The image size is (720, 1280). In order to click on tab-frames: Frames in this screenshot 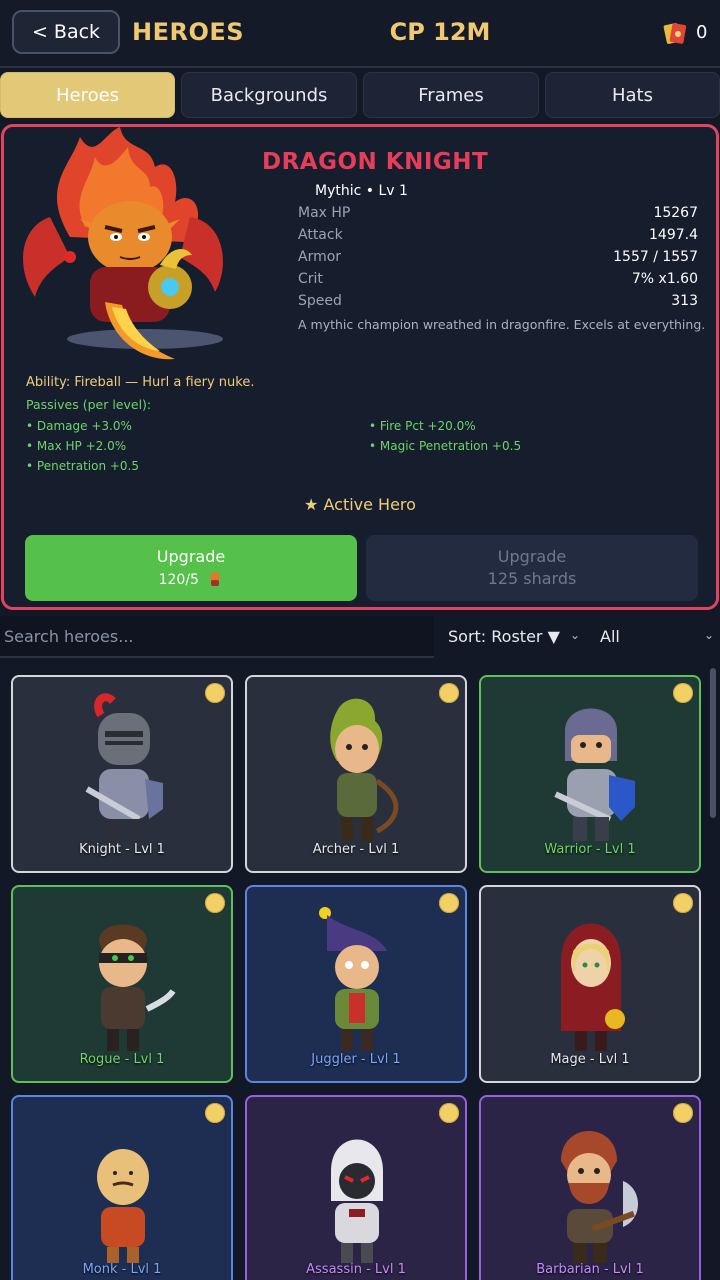, I will do `click(451, 95)`.